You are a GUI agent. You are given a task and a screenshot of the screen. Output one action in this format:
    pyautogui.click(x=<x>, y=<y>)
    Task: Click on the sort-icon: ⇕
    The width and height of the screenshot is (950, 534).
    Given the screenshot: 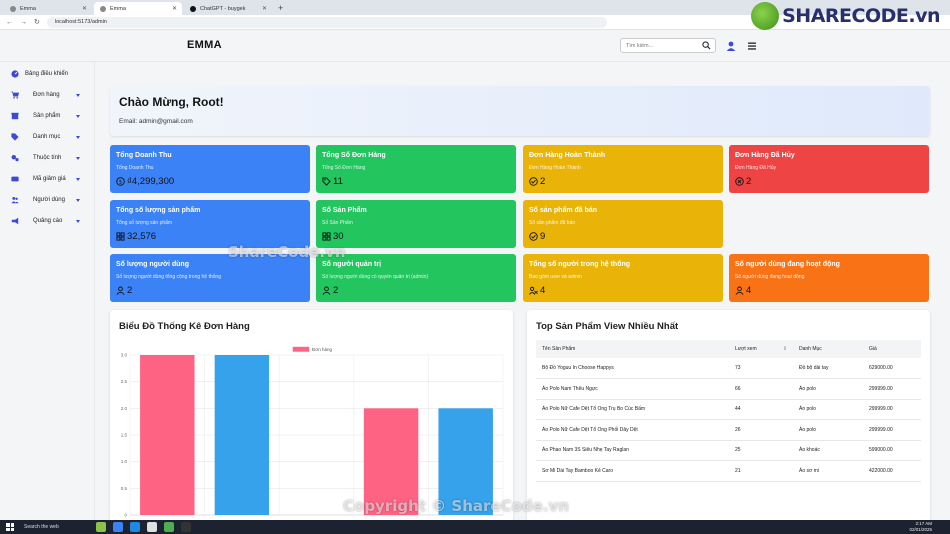 What is the action you would take?
    pyautogui.click(x=785, y=349)
    